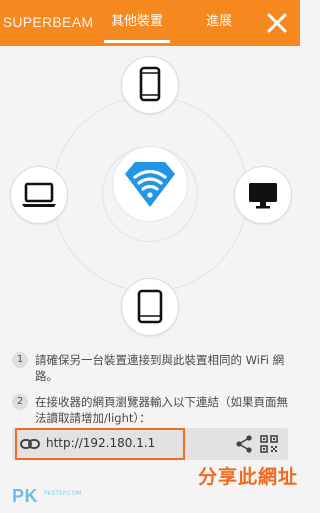 This screenshot has height=513, width=320. What do you see at coordinates (244, 444) in the screenshot?
I see `share-icon` at bounding box center [244, 444].